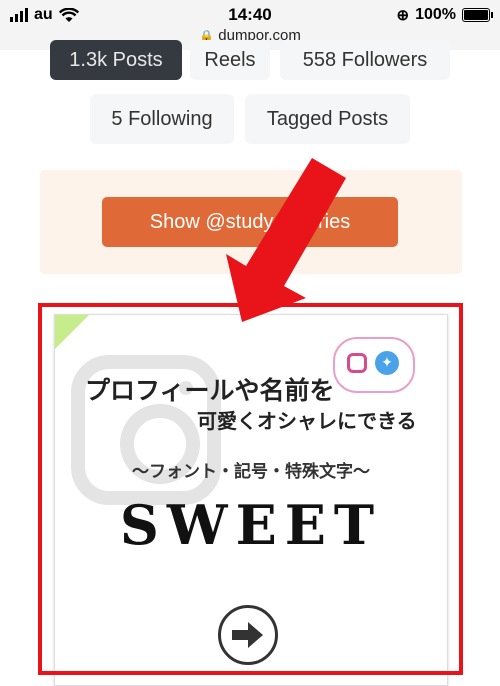 The width and height of the screenshot is (500, 686). I want to click on status-right: ⊕ 100%, so click(444, 15).